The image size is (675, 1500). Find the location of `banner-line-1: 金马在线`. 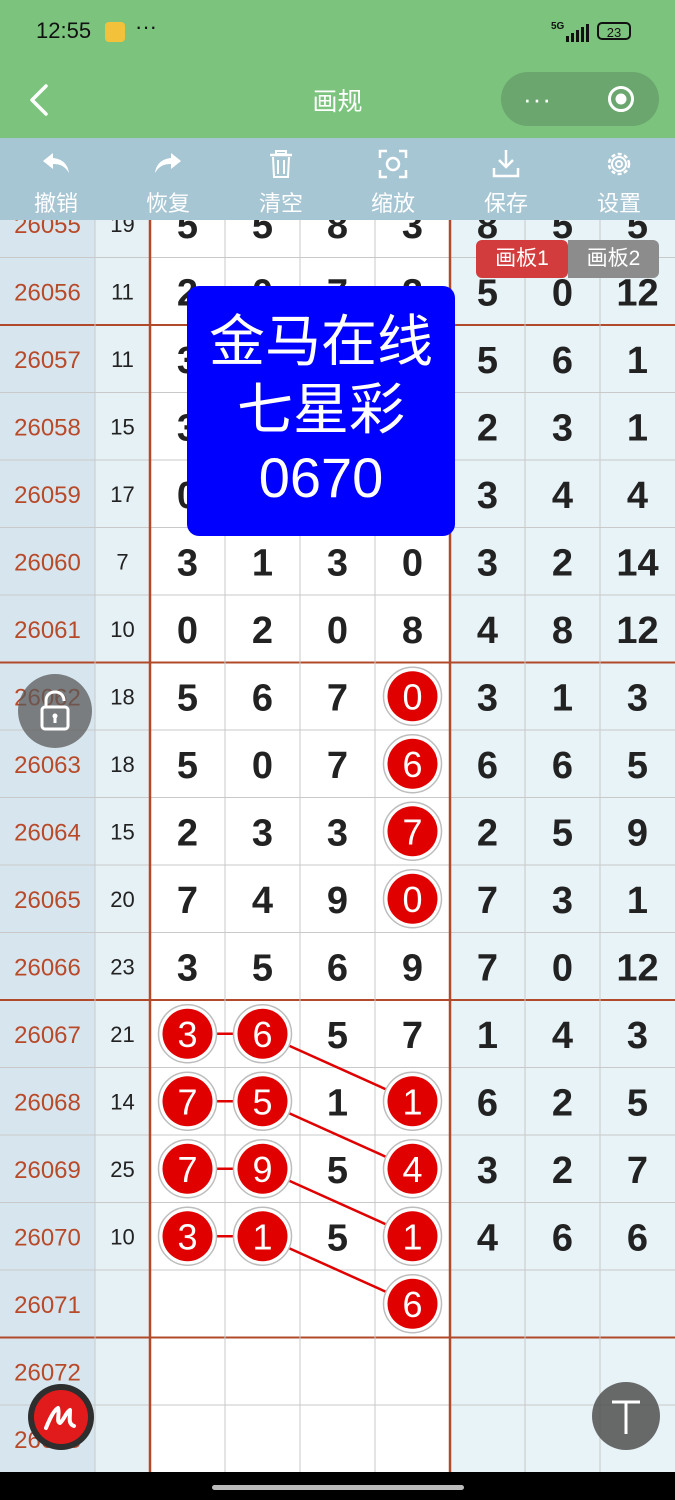

banner-line-1: 金马在线 is located at coordinates (321, 341).